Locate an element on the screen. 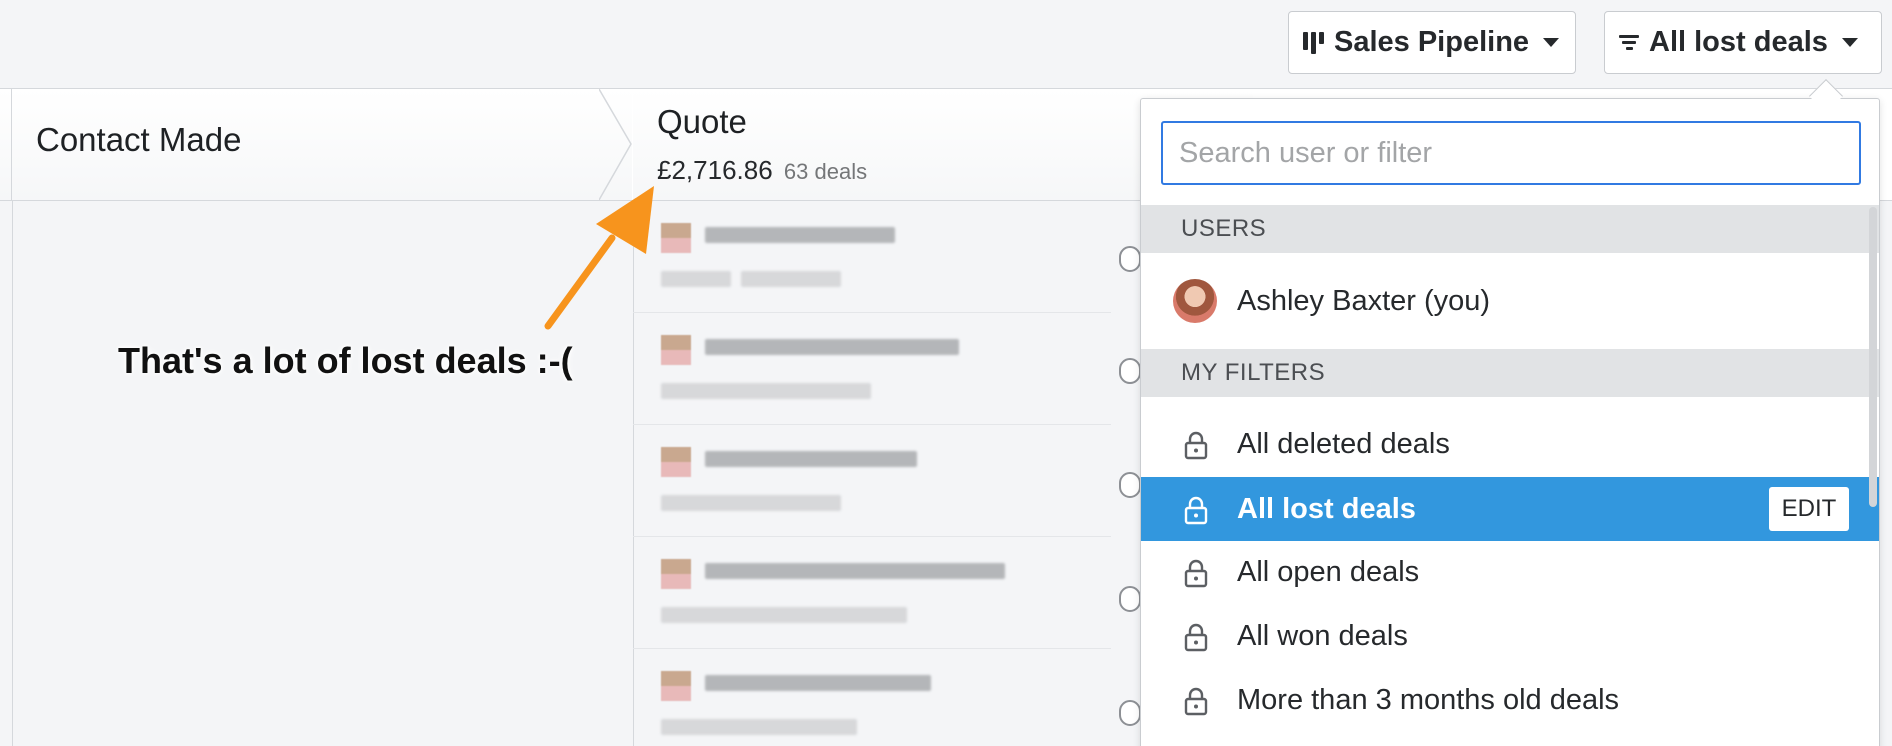  filter-icon is located at coordinates (1629, 42).